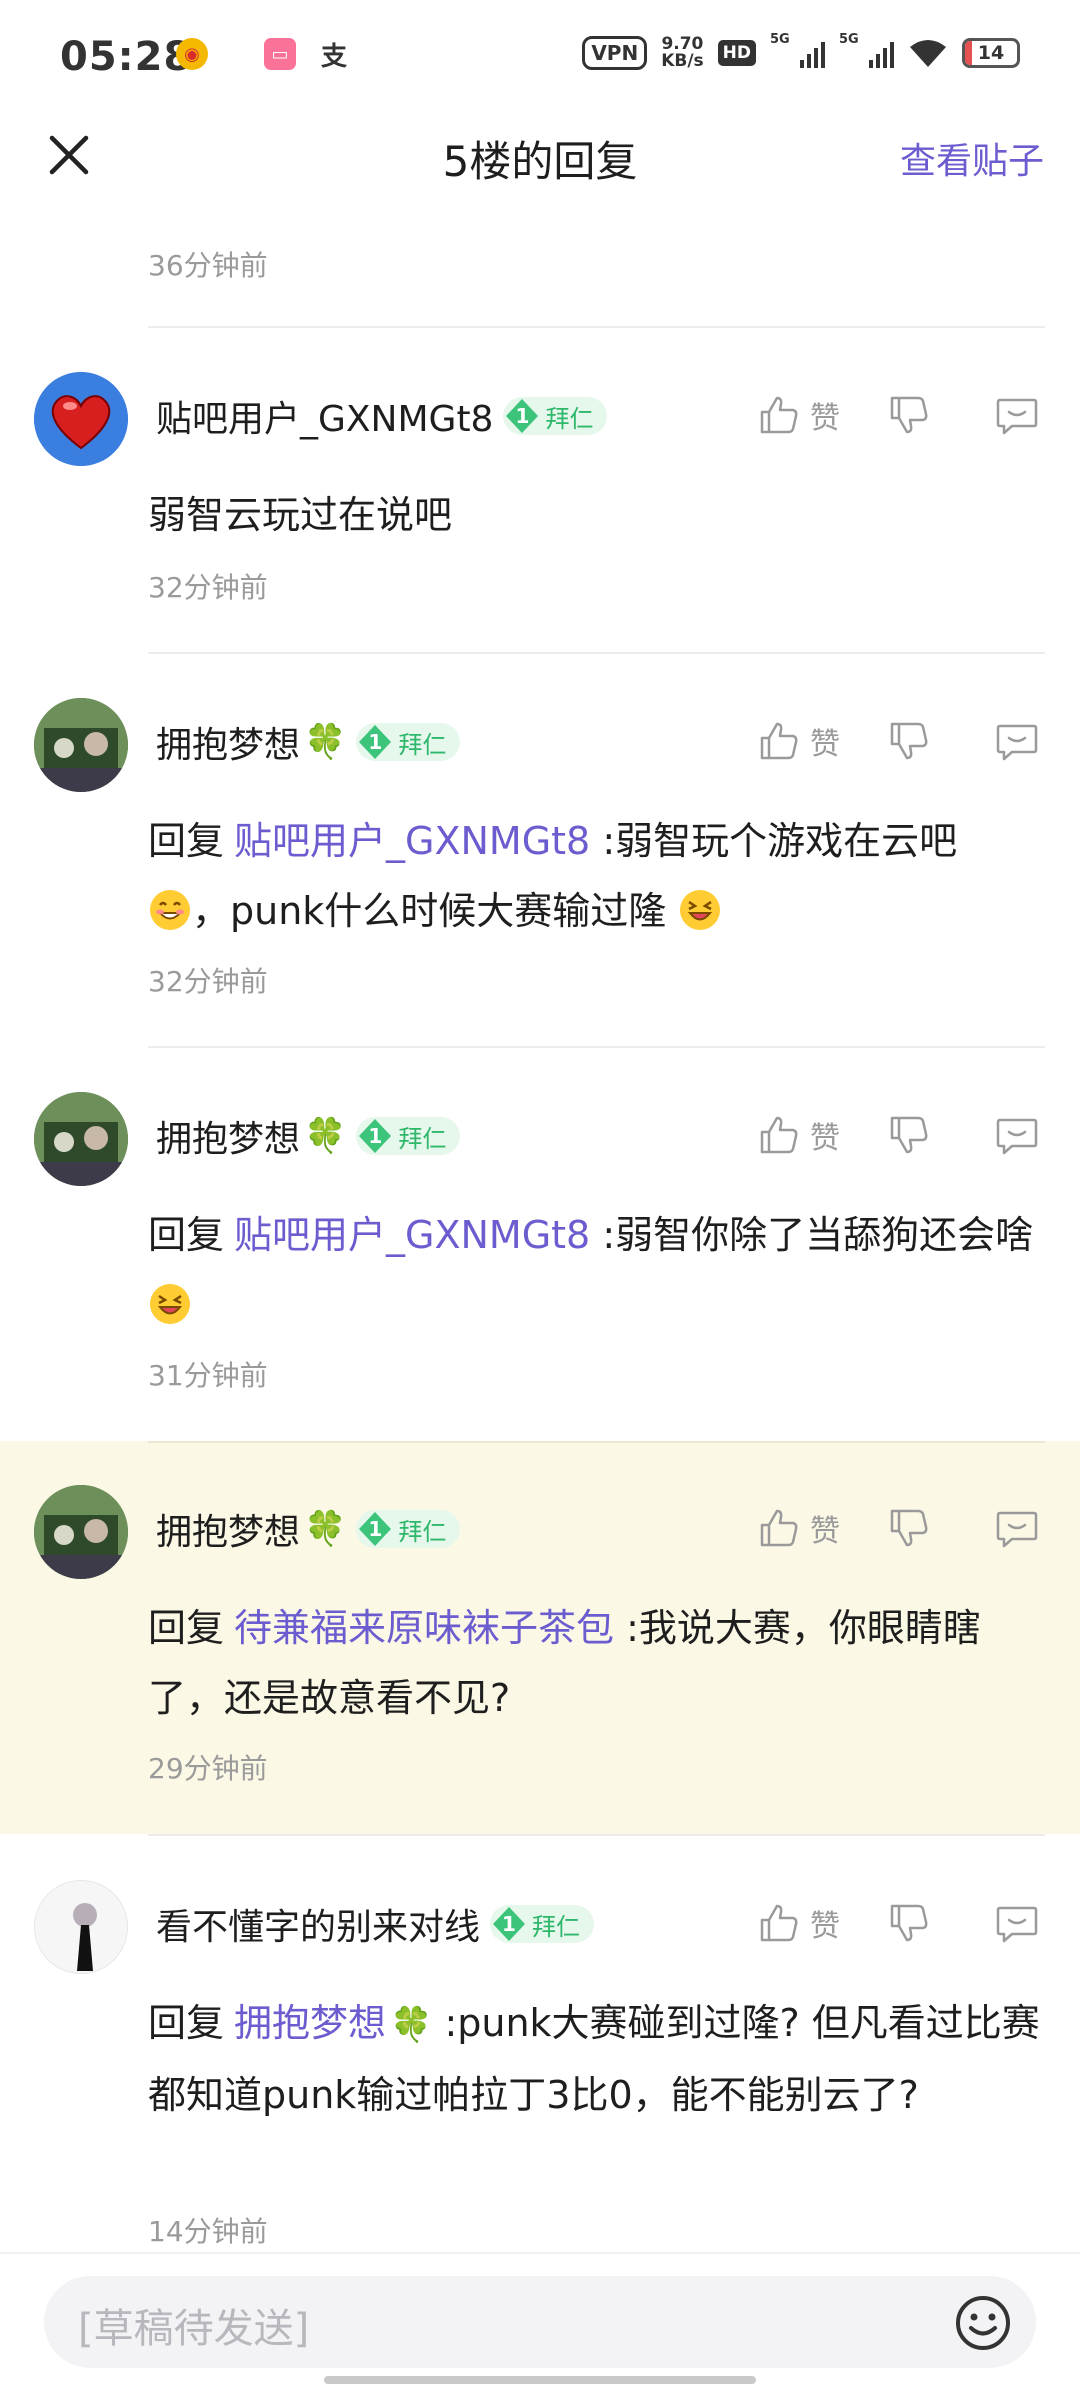 This screenshot has height=2388, width=1080. I want to click on network-speed: 9.70 KB/s, so click(682, 52).